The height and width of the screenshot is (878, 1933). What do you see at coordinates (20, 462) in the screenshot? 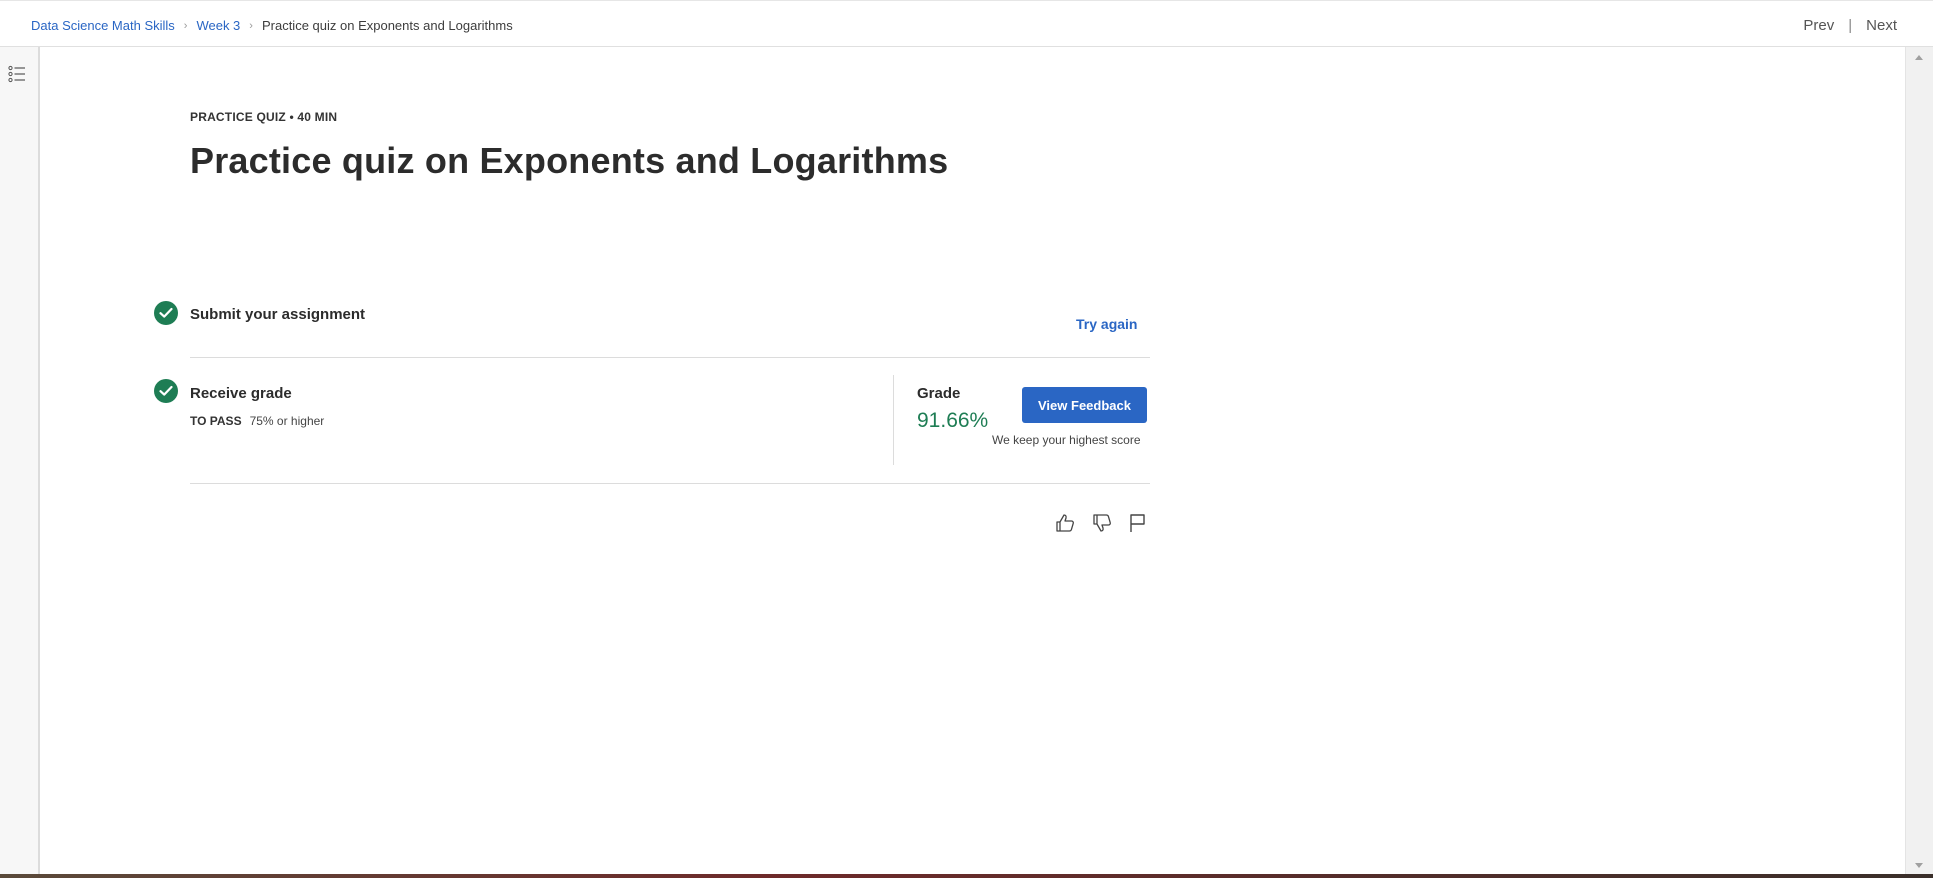
I see `left-rail` at bounding box center [20, 462].